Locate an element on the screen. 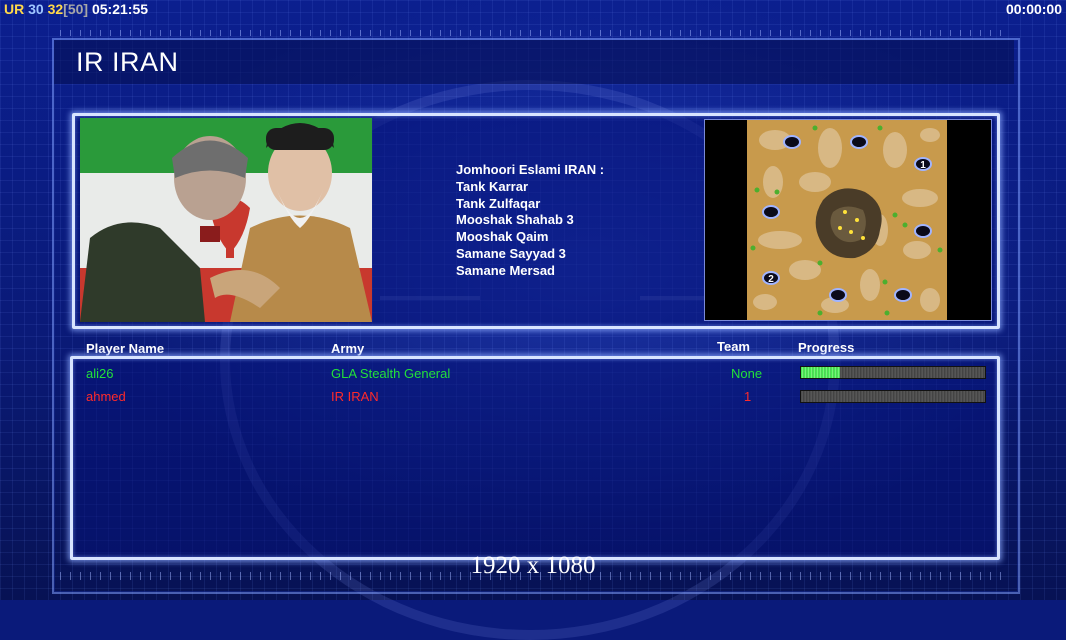 The height and width of the screenshot is (640, 1066). hud-stats: UR 30 32[50] 05:21:55 is located at coordinates (76, 9).